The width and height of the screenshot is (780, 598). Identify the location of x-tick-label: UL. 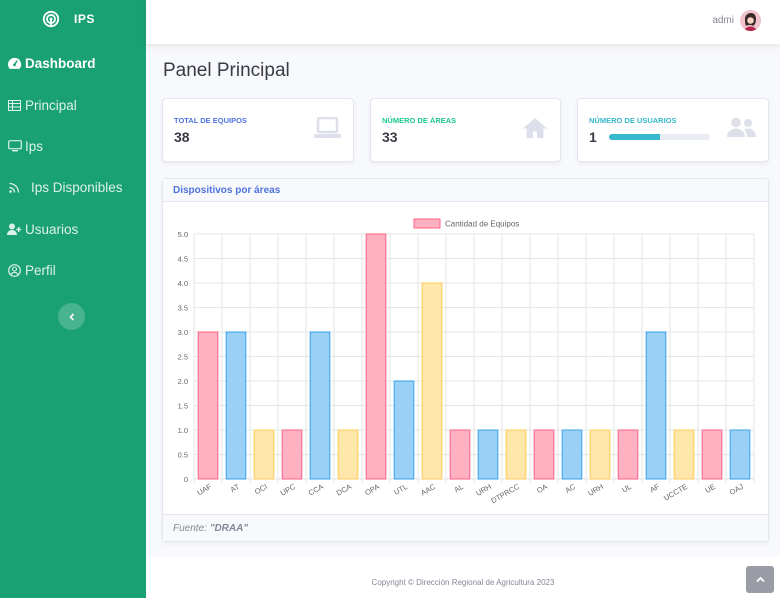
(626, 488).